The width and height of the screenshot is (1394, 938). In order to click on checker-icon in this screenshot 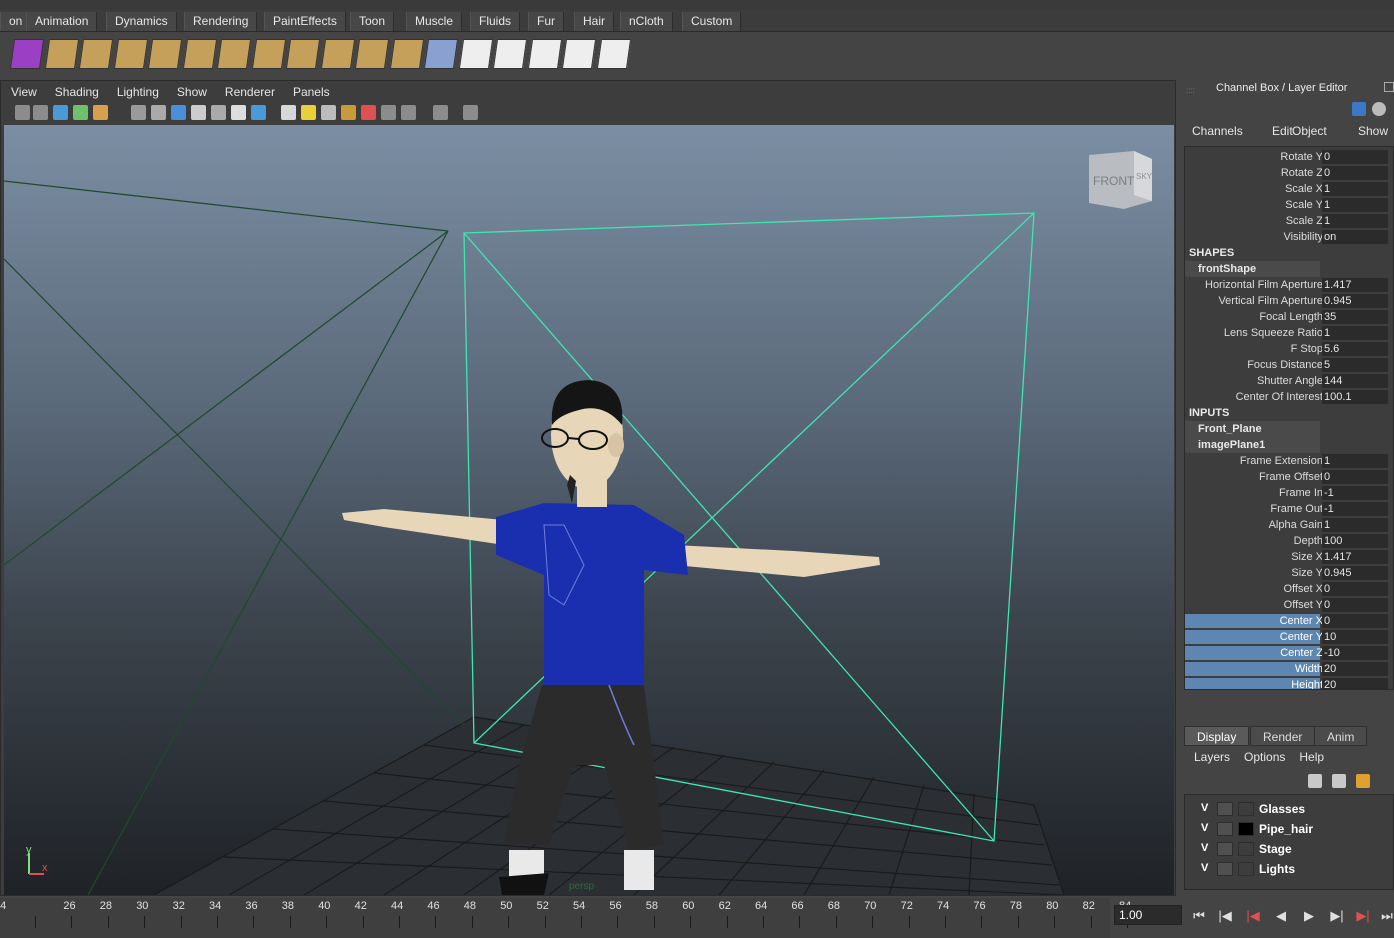, I will do `click(475, 54)`.